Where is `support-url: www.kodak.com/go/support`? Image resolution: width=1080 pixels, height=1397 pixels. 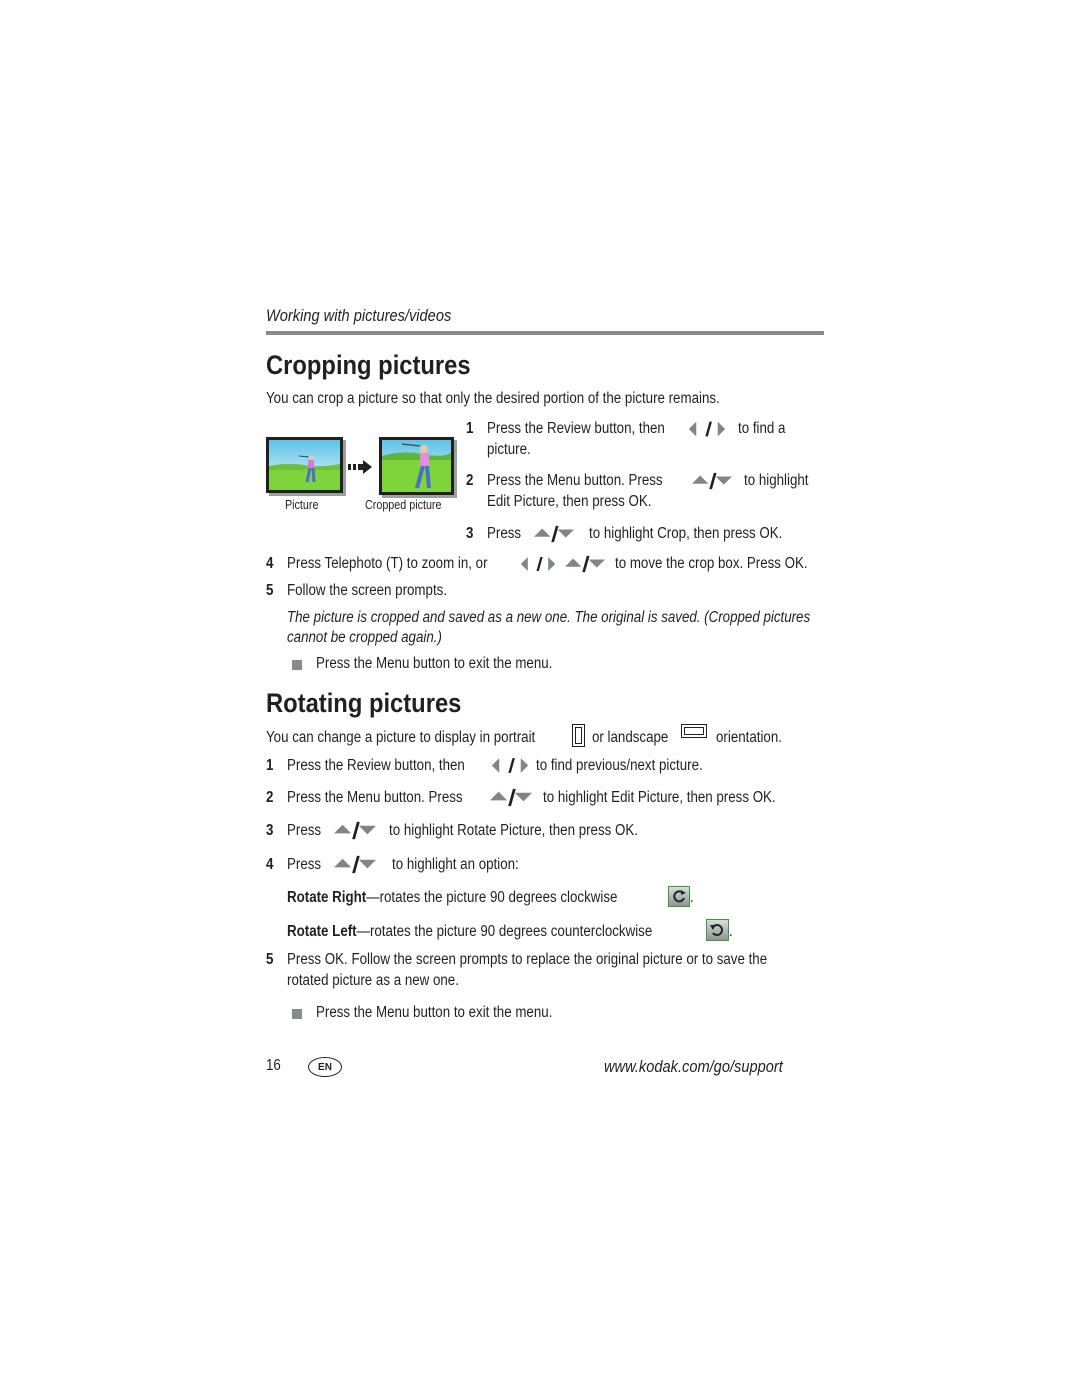
support-url: www.kodak.com/go/support is located at coordinates (693, 1067).